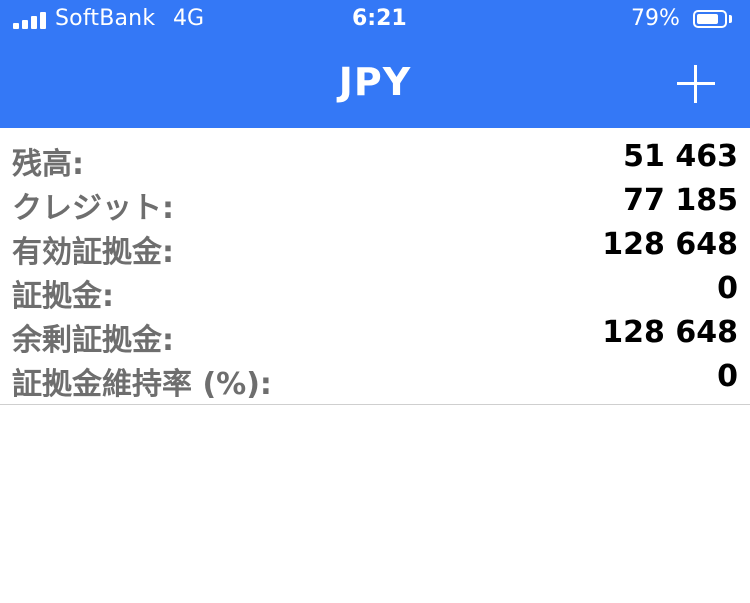 The height and width of the screenshot is (603, 750). I want to click on free-margin-row: 余剰証拠金: 128 648, so click(375, 334).